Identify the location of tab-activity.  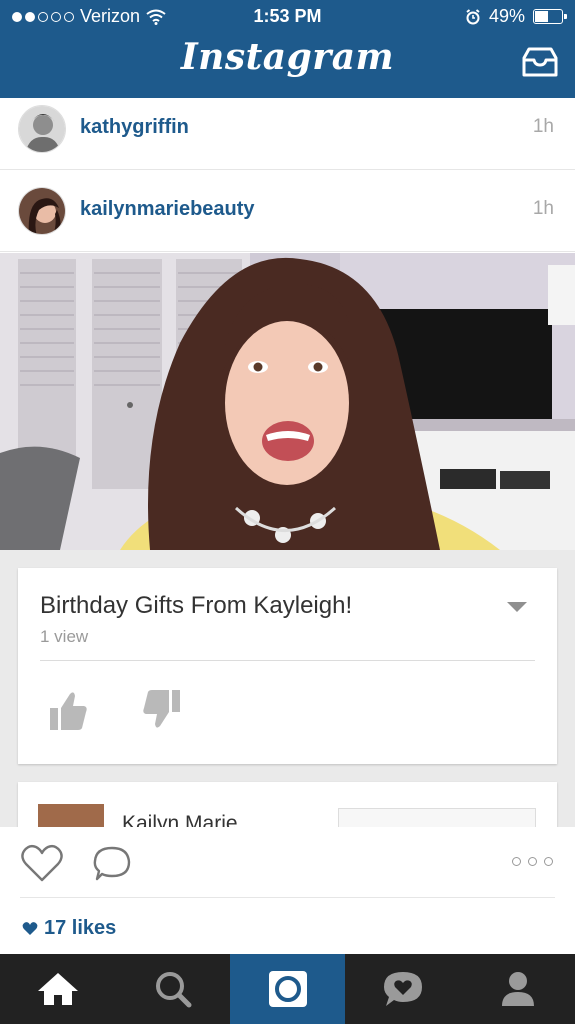
(402, 989).